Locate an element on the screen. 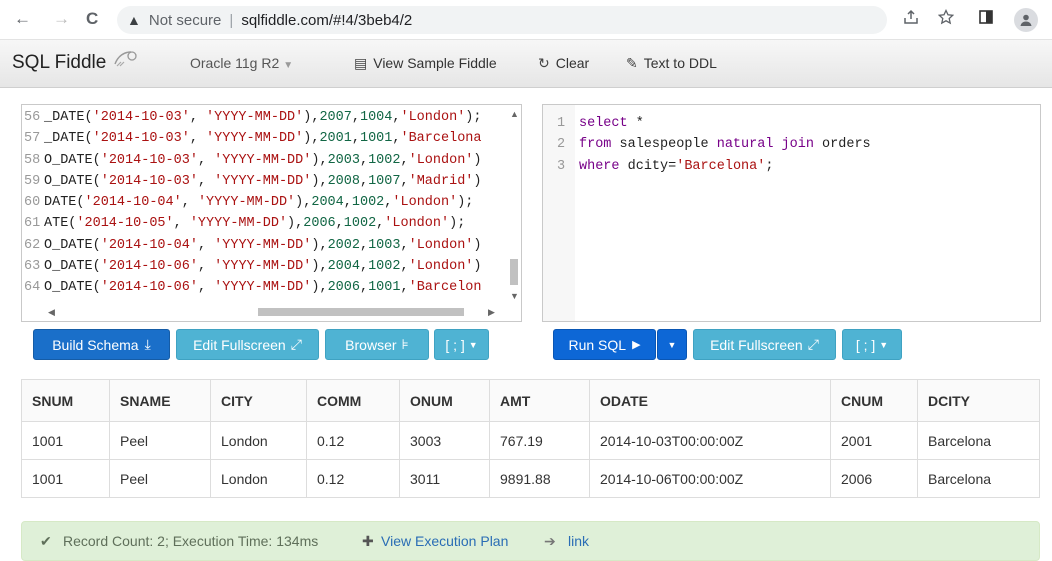  code-token: ATE( is located at coordinates (60, 224).